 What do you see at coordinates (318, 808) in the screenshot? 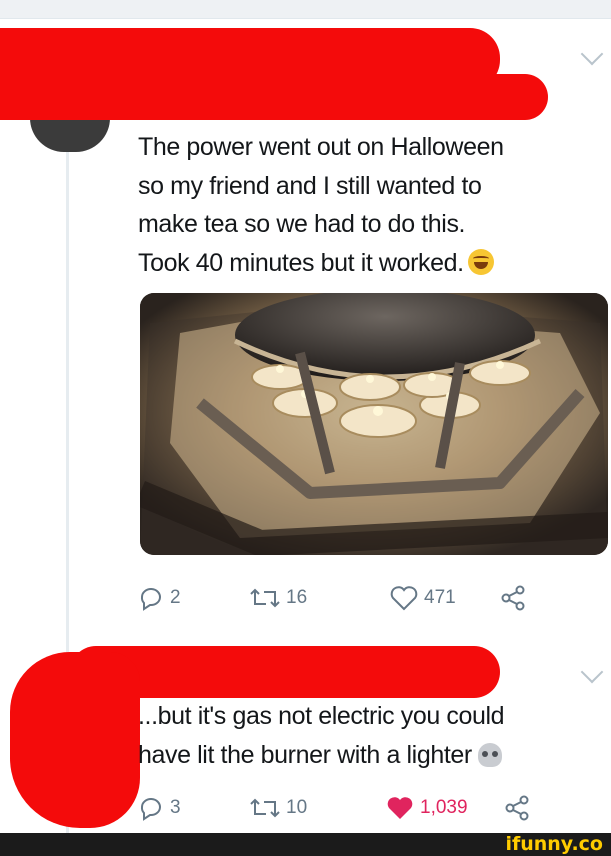
I see `retweet-button-2: 10` at bounding box center [318, 808].